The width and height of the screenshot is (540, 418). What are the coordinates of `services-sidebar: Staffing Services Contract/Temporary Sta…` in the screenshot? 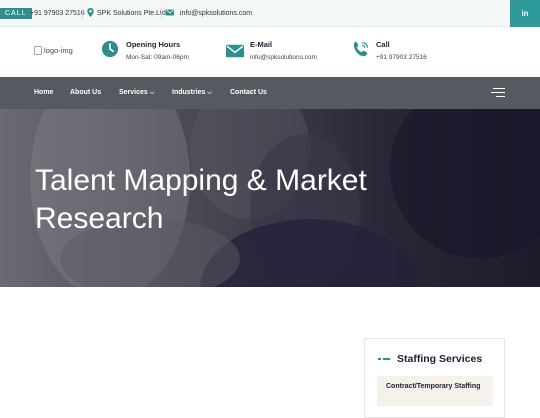 It's located at (434, 378).